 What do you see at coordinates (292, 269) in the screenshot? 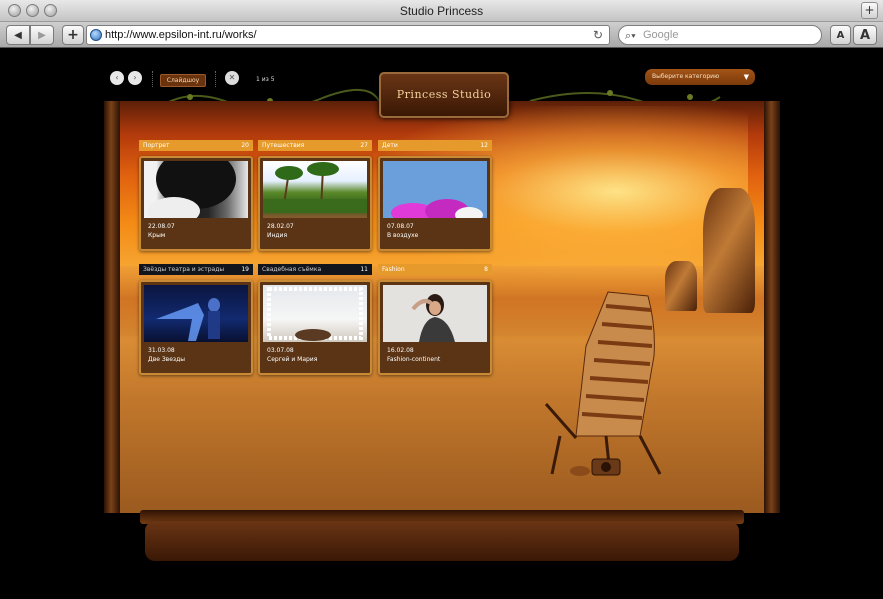
I see `category-name: Свадебная съёмка` at bounding box center [292, 269].